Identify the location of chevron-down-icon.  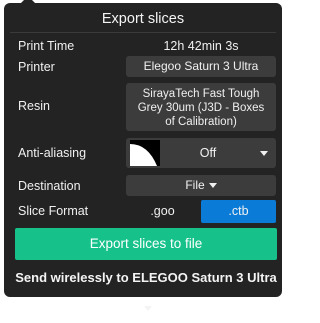
(264, 153).